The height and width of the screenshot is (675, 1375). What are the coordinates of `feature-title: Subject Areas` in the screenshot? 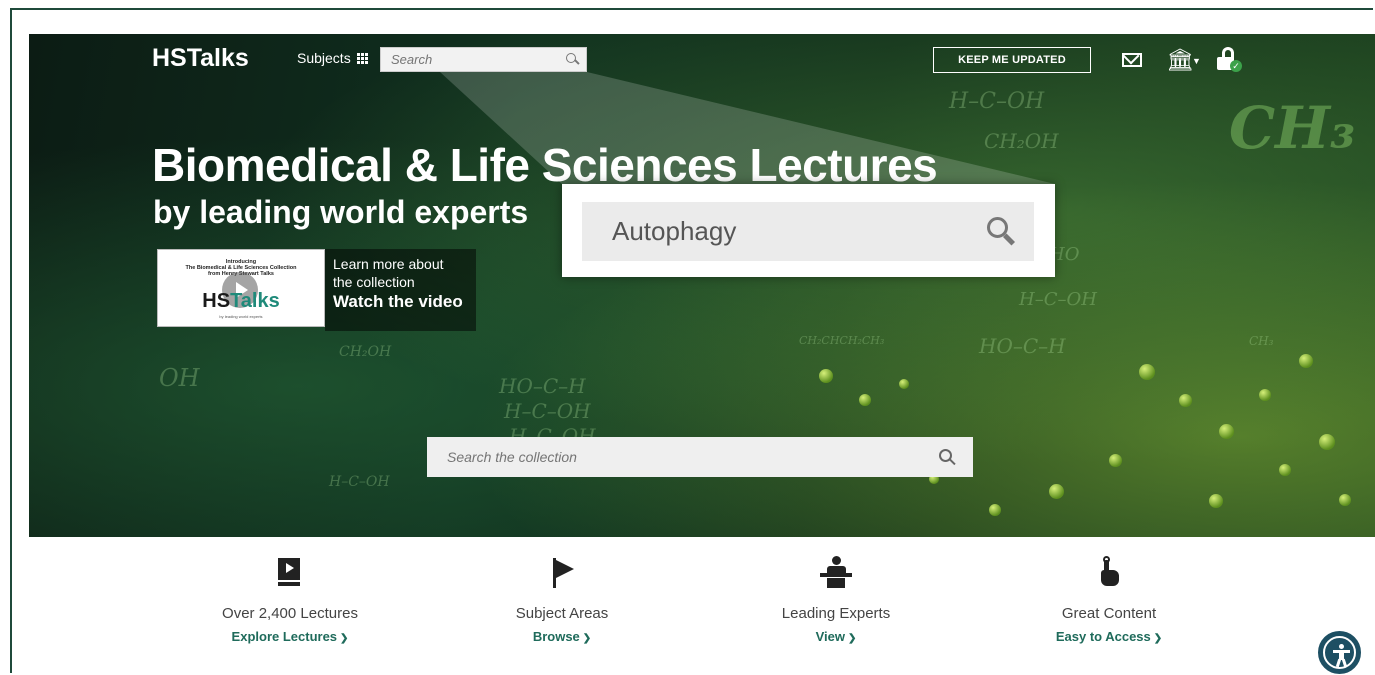 It's located at (562, 613).